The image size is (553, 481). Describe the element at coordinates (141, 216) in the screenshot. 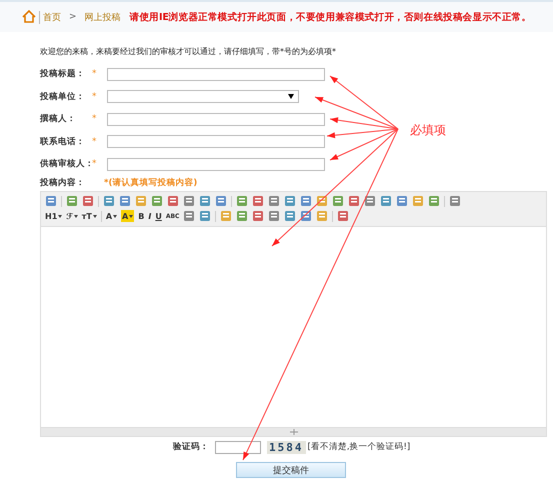

I see `format-button: B` at that location.